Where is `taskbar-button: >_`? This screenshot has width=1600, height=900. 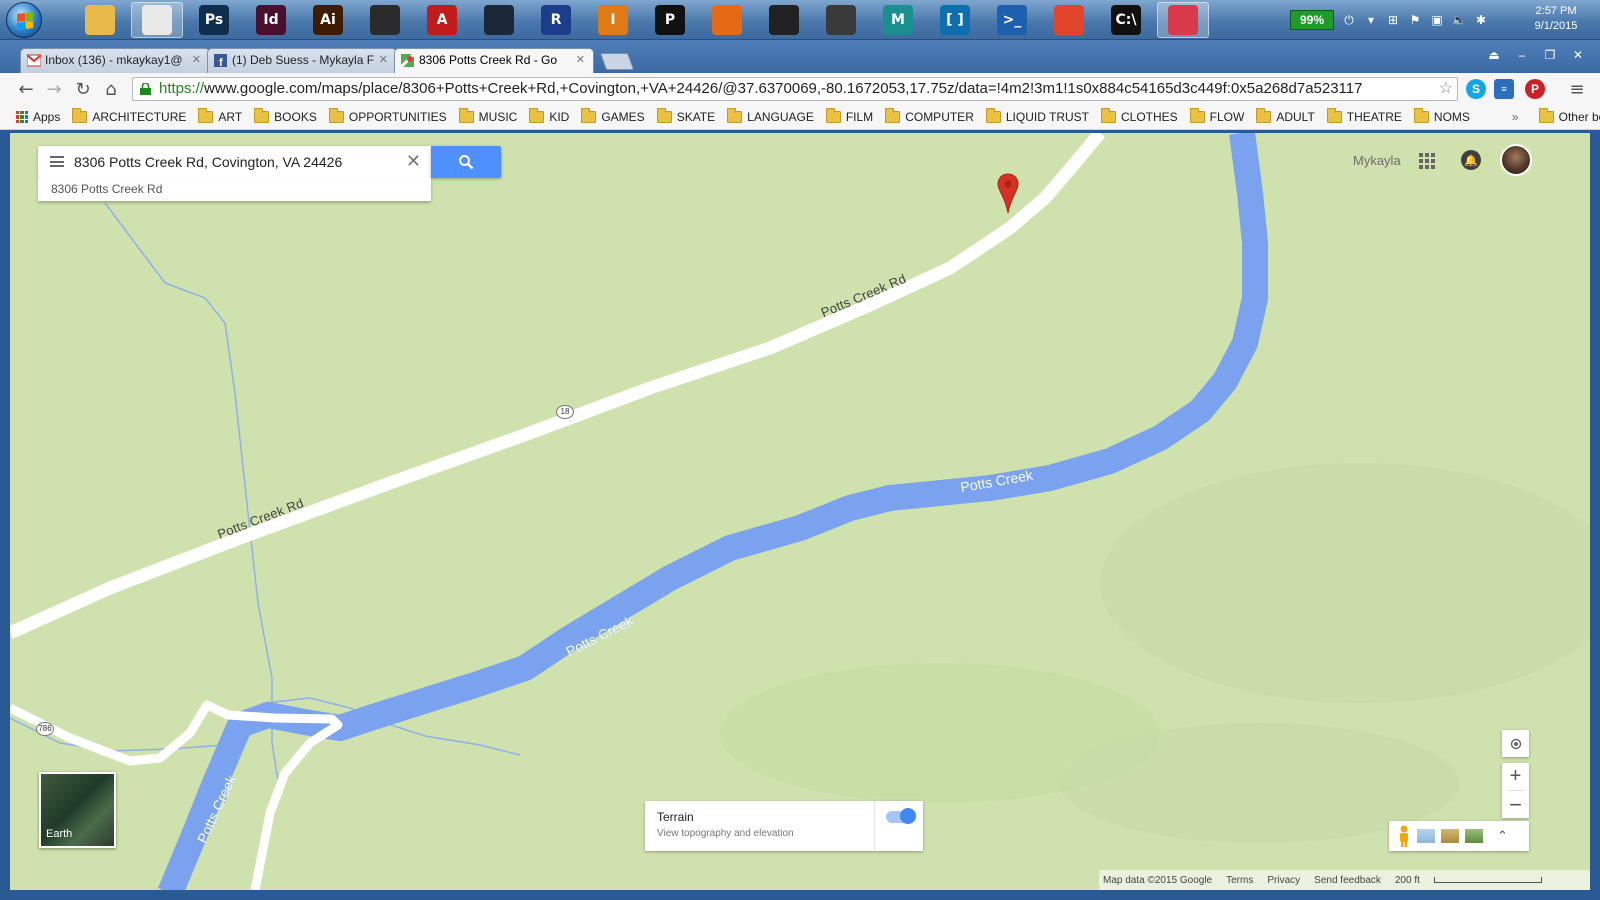
taskbar-button: >_ is located at coordinates (1012, 20).